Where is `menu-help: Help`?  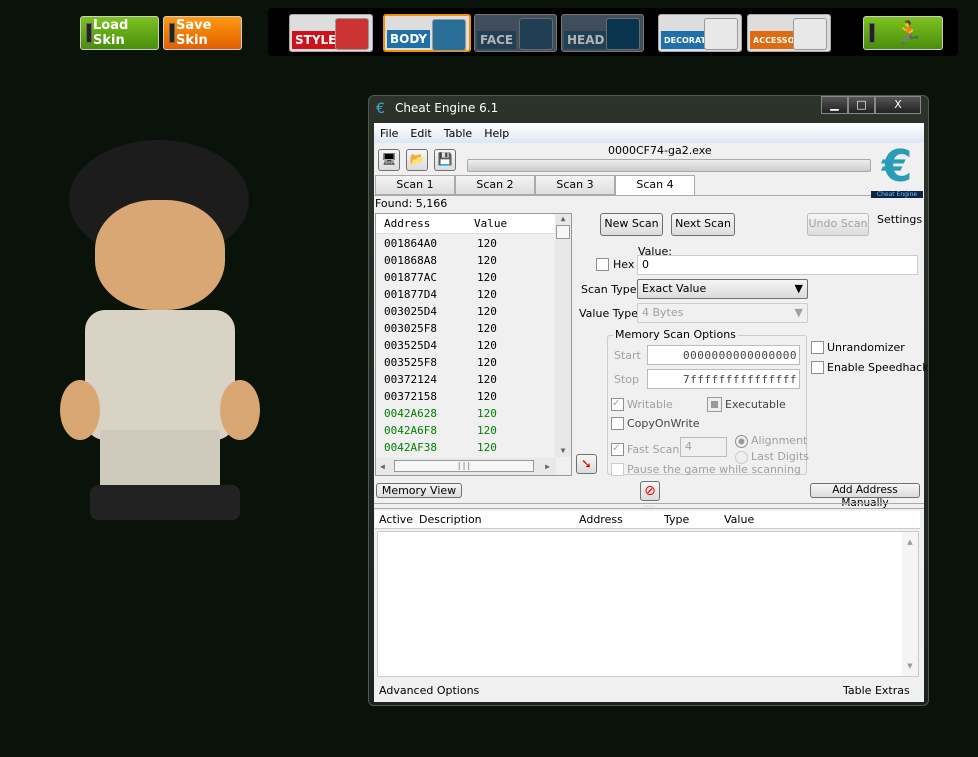
menu-help: Help is located at coordinates (496, 135).